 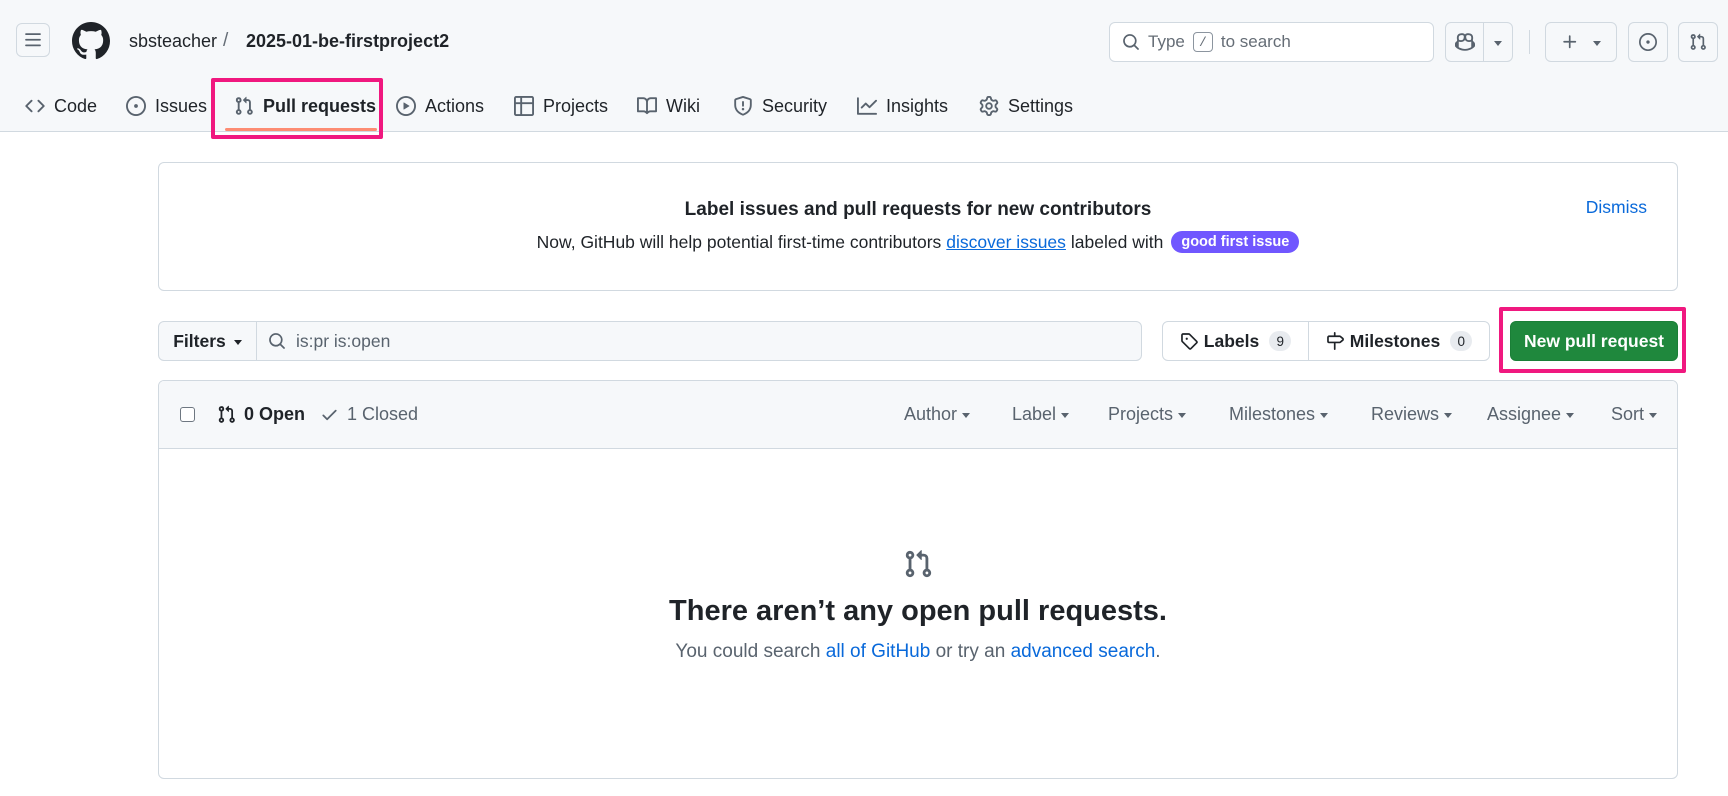 I want to click on projects-filter: Projects, so click(x=1147, y=414).